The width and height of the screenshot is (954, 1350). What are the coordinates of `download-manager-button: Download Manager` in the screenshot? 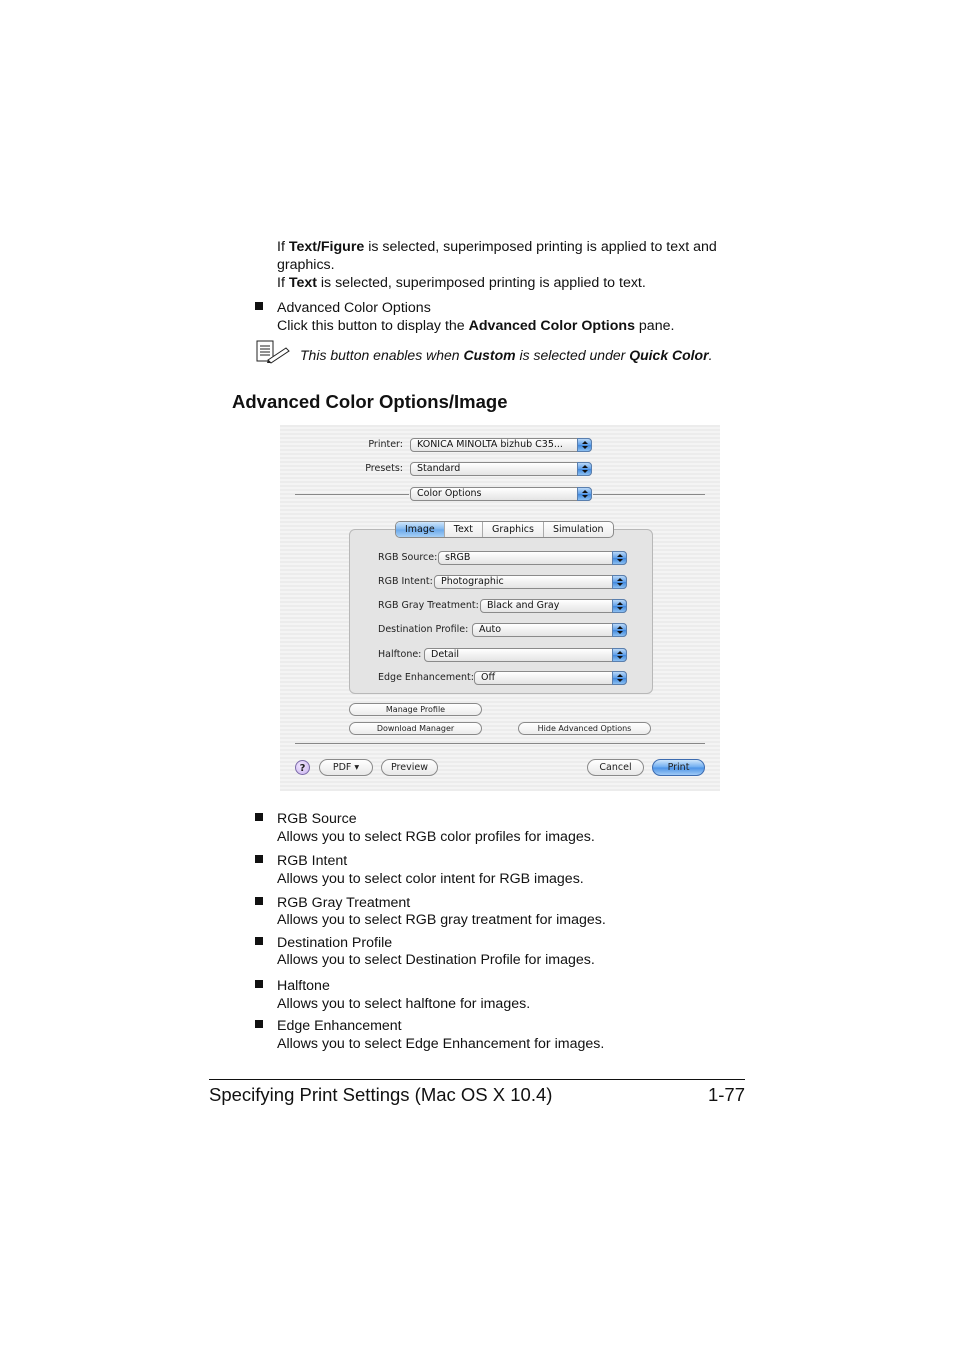 It's located at (415, 728).